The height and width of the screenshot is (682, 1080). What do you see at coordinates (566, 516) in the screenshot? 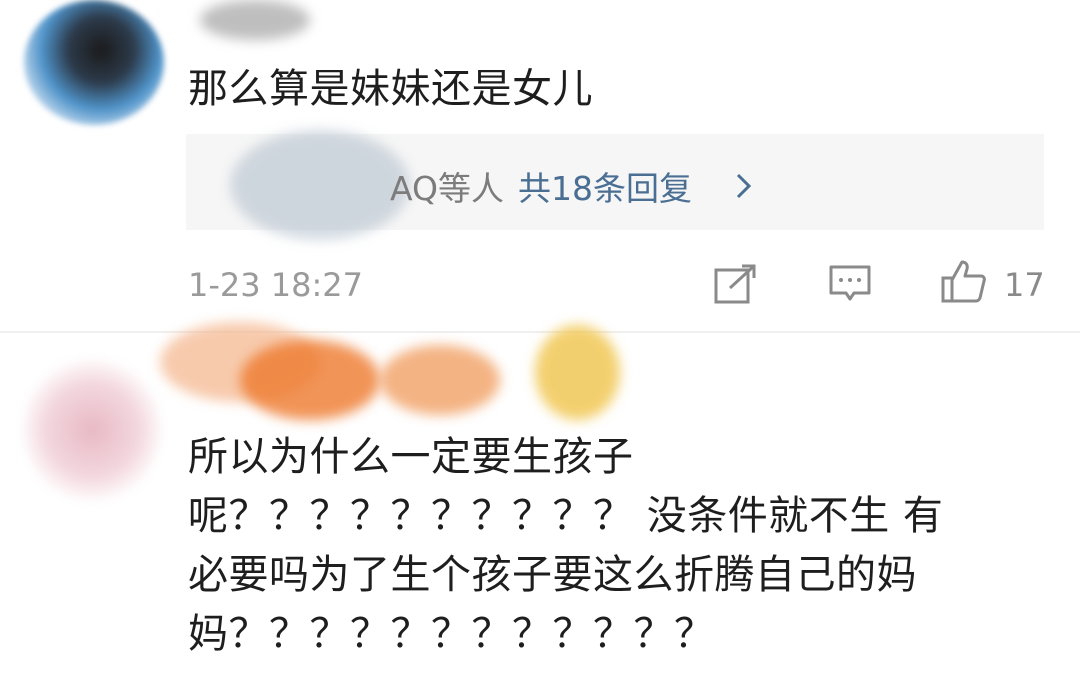
I see `comment-line: 呢？？？？？？？？？？ 没条件就不生 有` at bounding box center [566, 516].